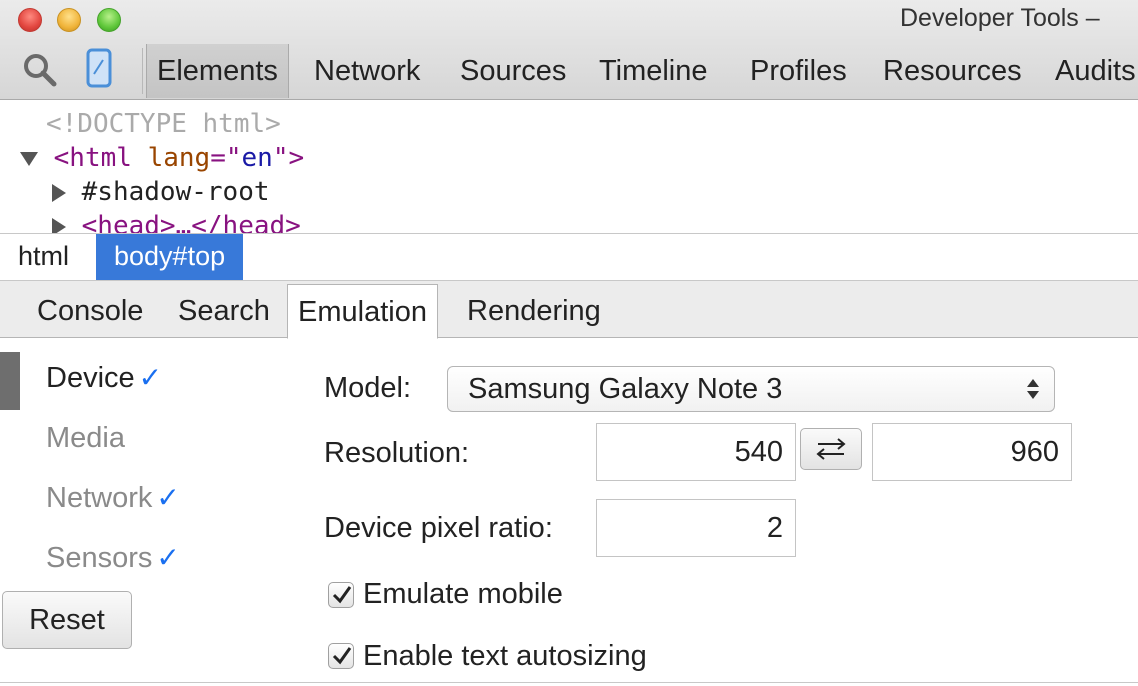  Describe the element at coordinates (109, 20) in the screenshot. I see `zoom-window-button` at that location.